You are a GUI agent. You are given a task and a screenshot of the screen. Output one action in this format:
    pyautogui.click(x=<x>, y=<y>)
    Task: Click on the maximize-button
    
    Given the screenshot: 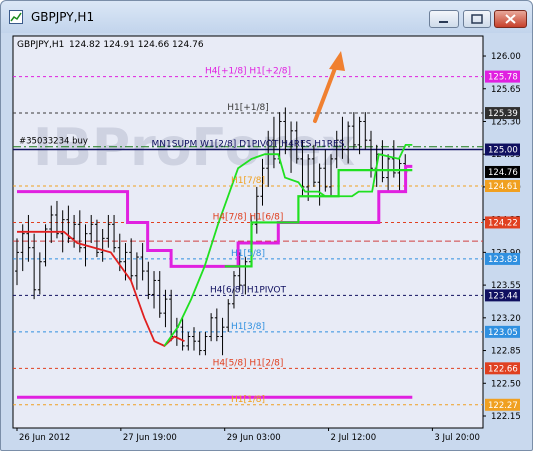 What is the action you would take?
    pyautogui.click(x=477, y=19)
    